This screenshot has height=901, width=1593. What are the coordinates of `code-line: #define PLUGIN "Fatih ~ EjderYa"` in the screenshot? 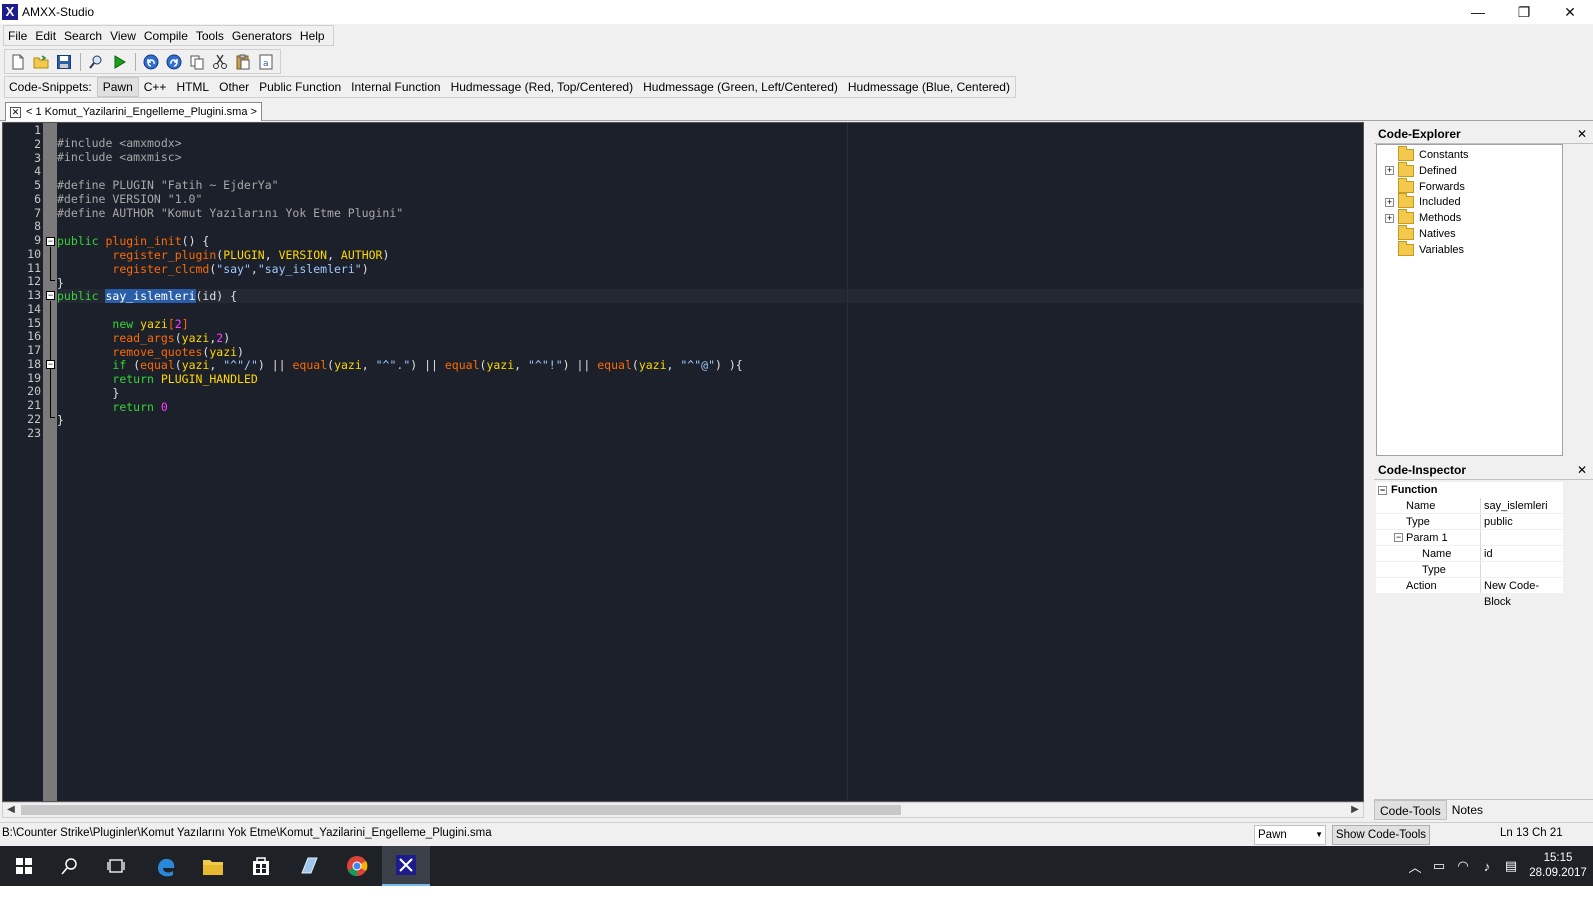 It's located at (168, 185).